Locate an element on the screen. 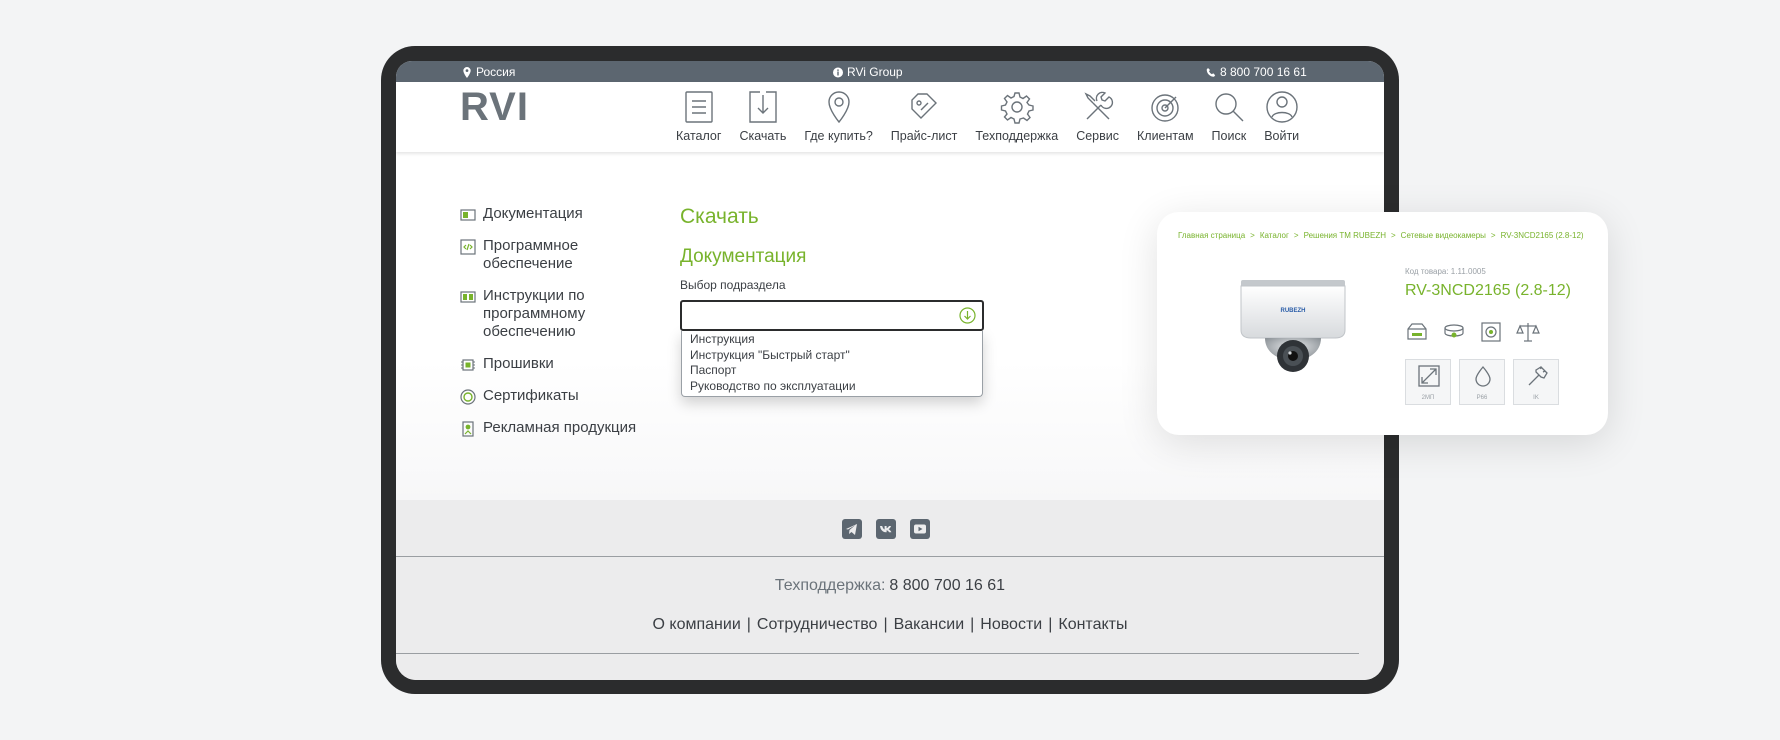  breadcrumb-item: RV-3NCD2165 (2.8-12) is located at coordinates (1542, 235).